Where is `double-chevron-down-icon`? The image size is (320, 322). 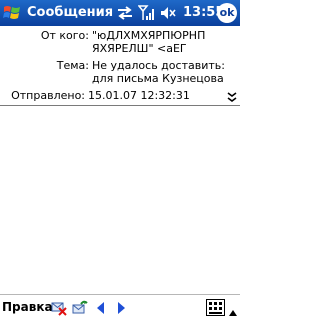 double-chevron-down-icon is located at coordinates (232, 97).